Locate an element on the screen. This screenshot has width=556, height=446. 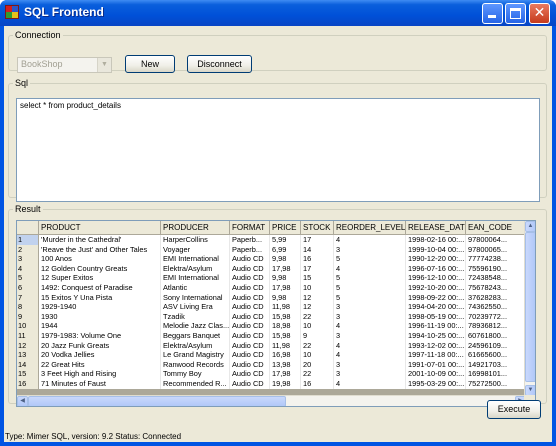
cell-producer: Elektra/Asylum is located at coordinates (195, 268).